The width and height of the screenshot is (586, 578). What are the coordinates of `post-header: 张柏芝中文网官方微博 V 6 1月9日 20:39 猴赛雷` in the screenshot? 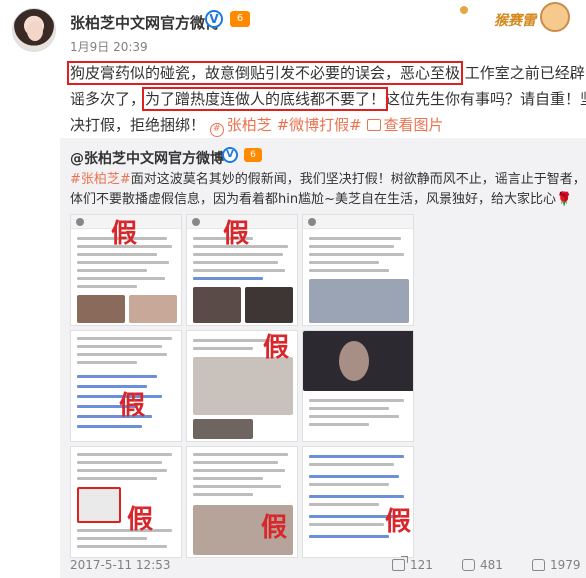 It's located at (293, 30).